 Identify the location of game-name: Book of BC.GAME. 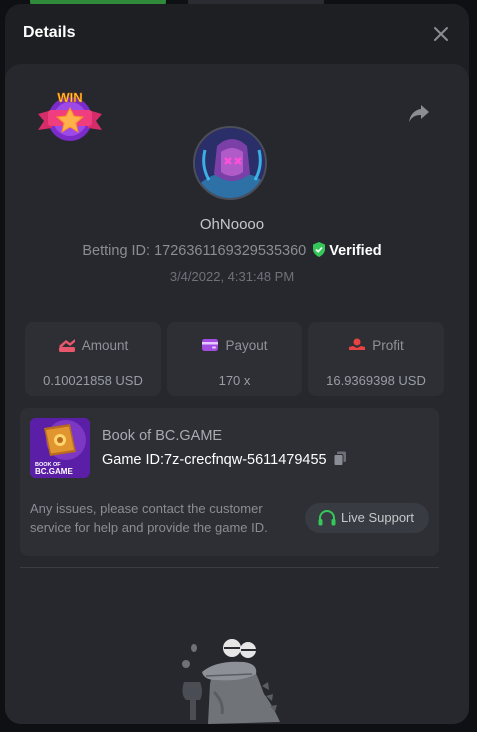
(162, 436).